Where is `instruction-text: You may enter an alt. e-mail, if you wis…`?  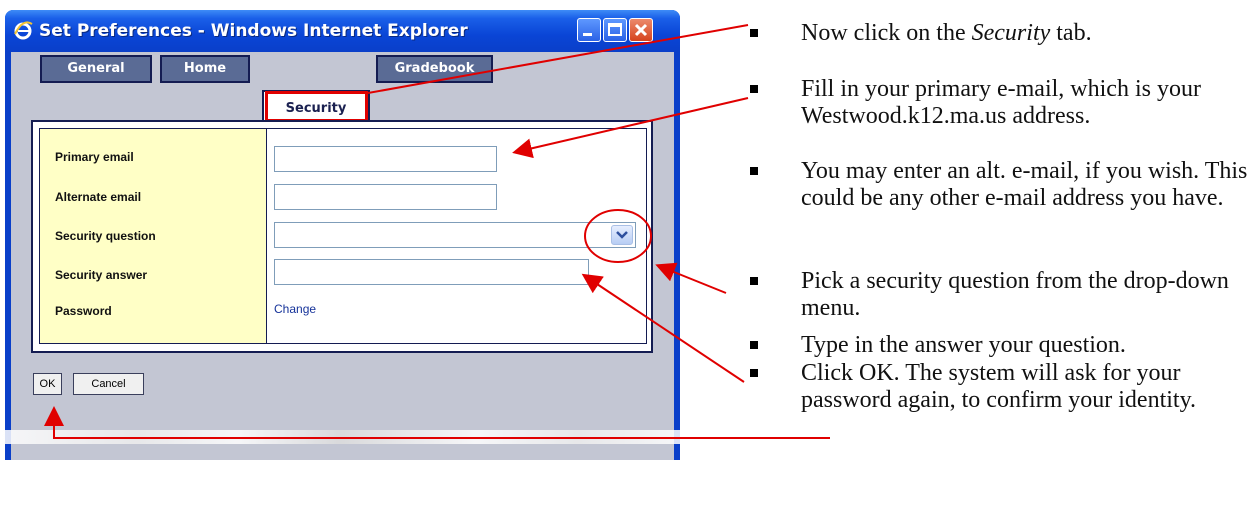 instruction-text: You may enter an alt. e-mail, if you wis… is located at coordinates (1024, 184).